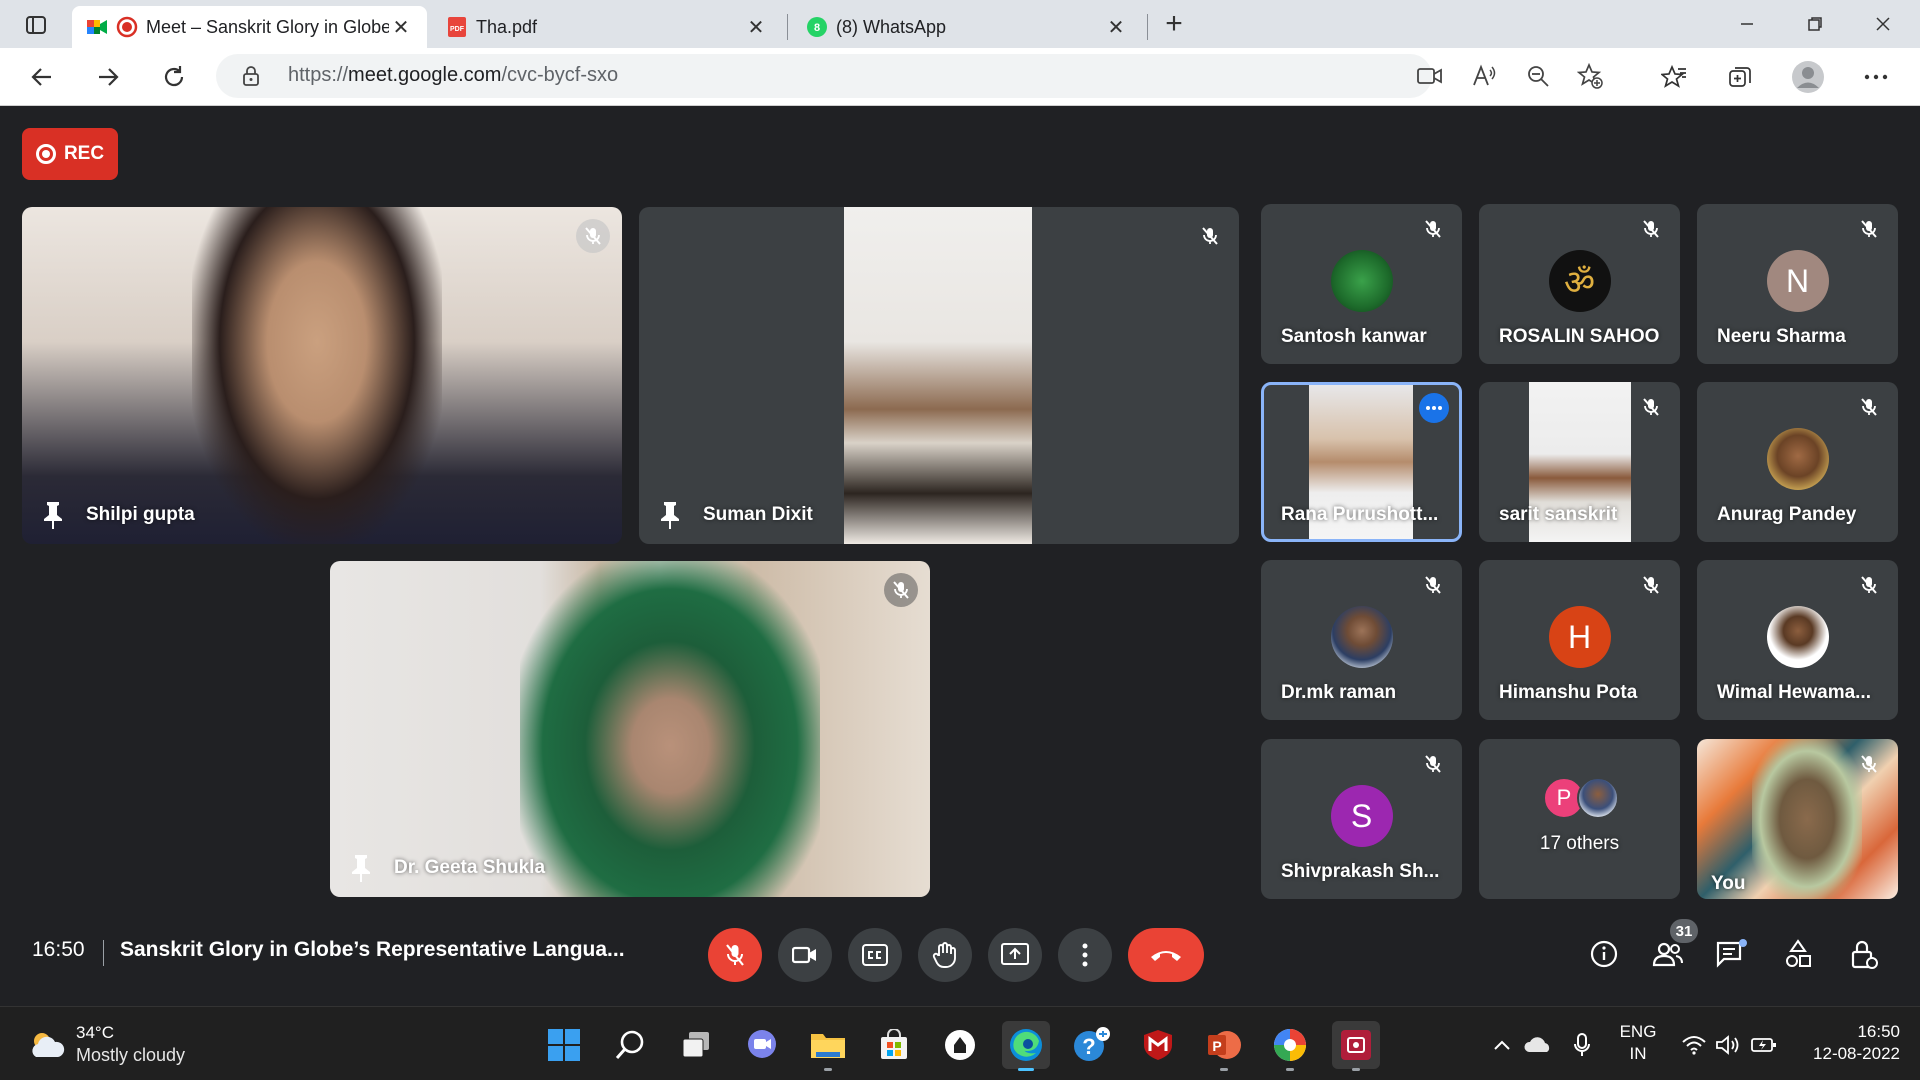  What do you see at coordinates (630, 729) in the screenshot?
I see `participant-tile-main: Dr. Geeta Shukla` at bounding box center [630, 729].